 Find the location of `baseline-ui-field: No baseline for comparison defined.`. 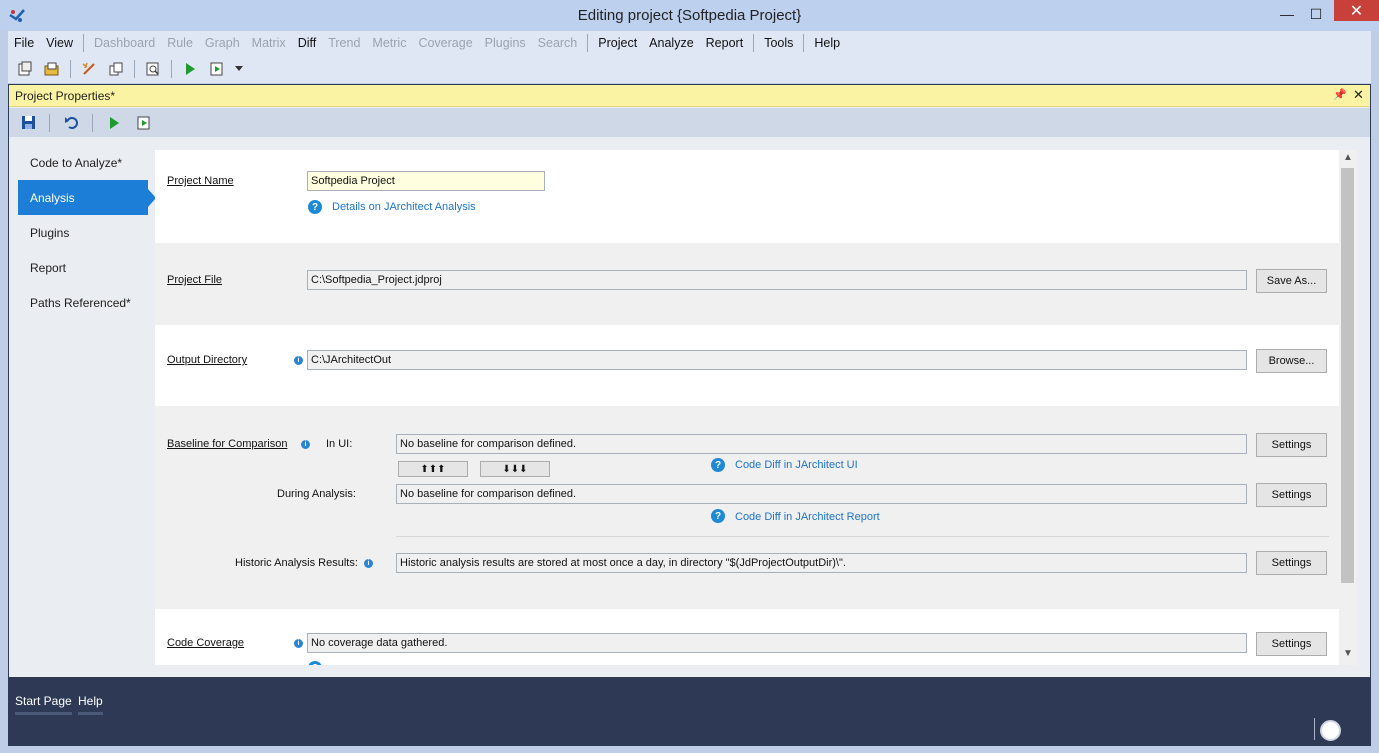

baseline-ui-field: No baseline for comparison defined. is located at coordinates (821, 444).